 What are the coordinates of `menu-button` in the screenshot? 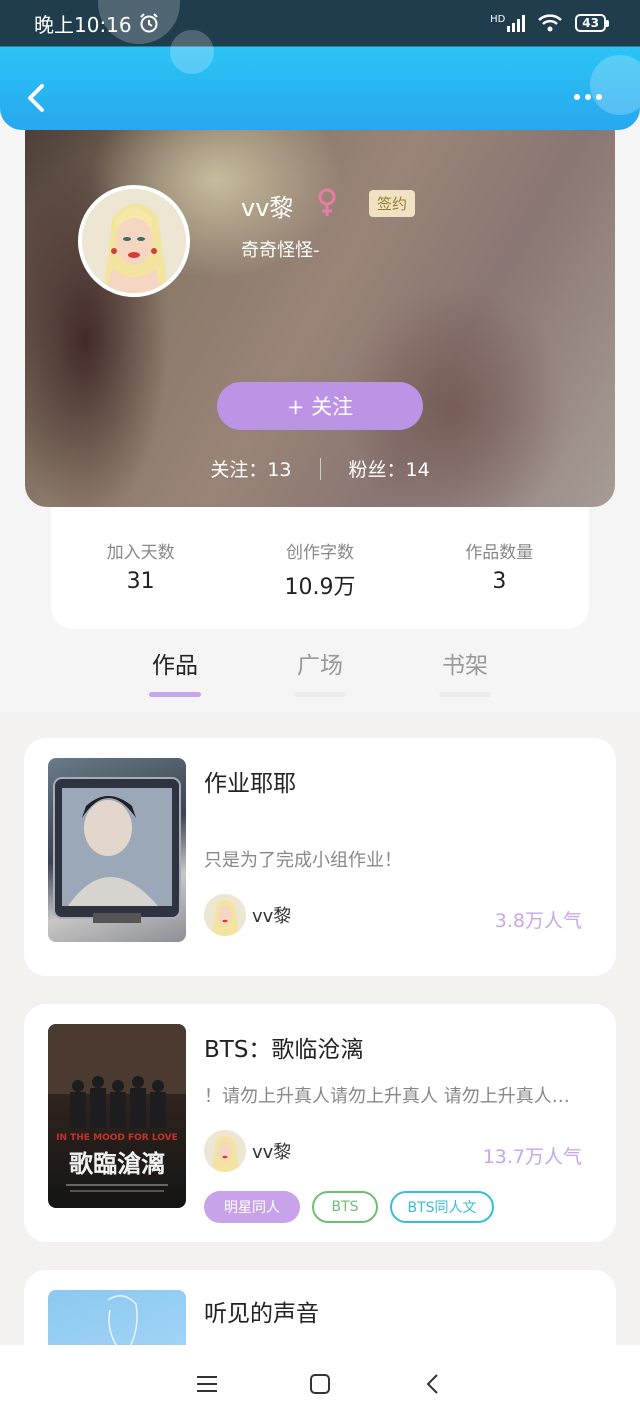 It's located at (207, 1384).